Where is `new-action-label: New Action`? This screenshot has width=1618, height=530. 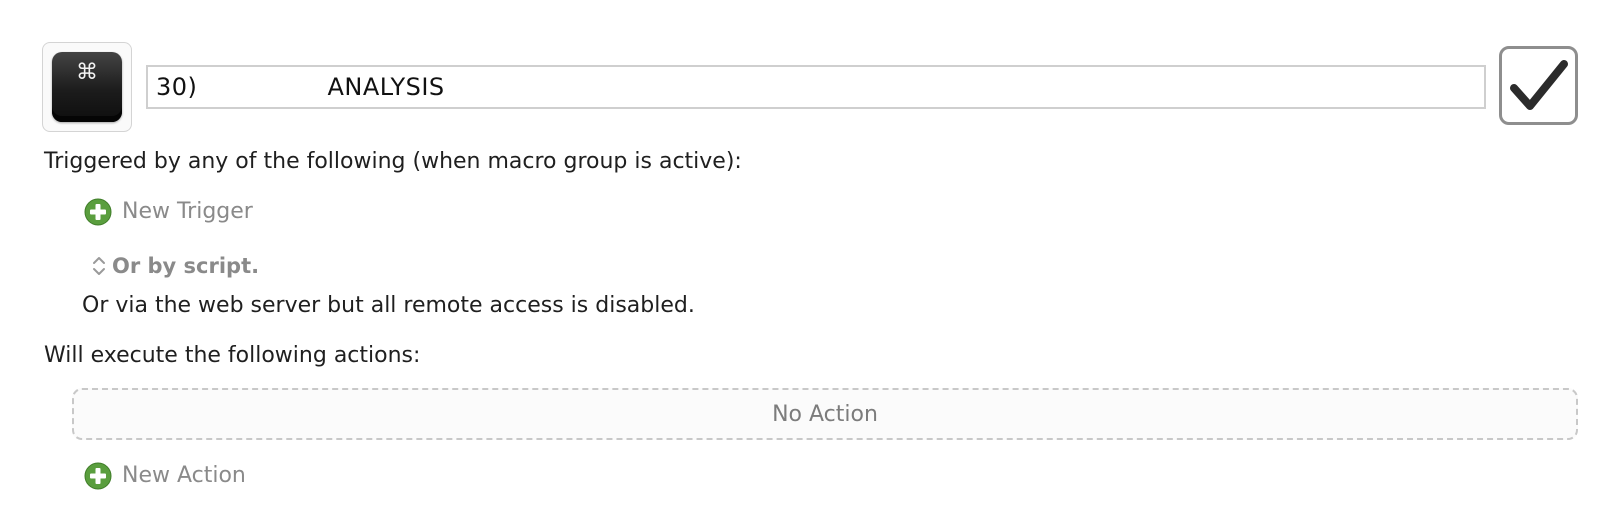
new-action-label: New Action is located at coordinates (184, 475).